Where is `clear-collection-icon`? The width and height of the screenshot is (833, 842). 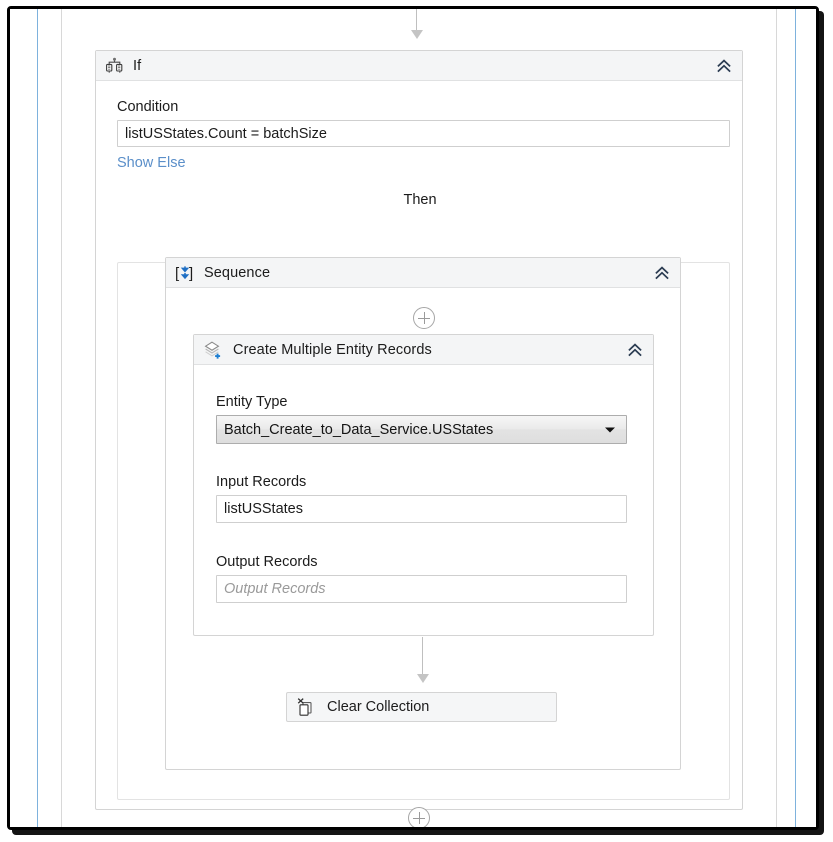 clear-collection-icon is located at coordinates (306, 707).